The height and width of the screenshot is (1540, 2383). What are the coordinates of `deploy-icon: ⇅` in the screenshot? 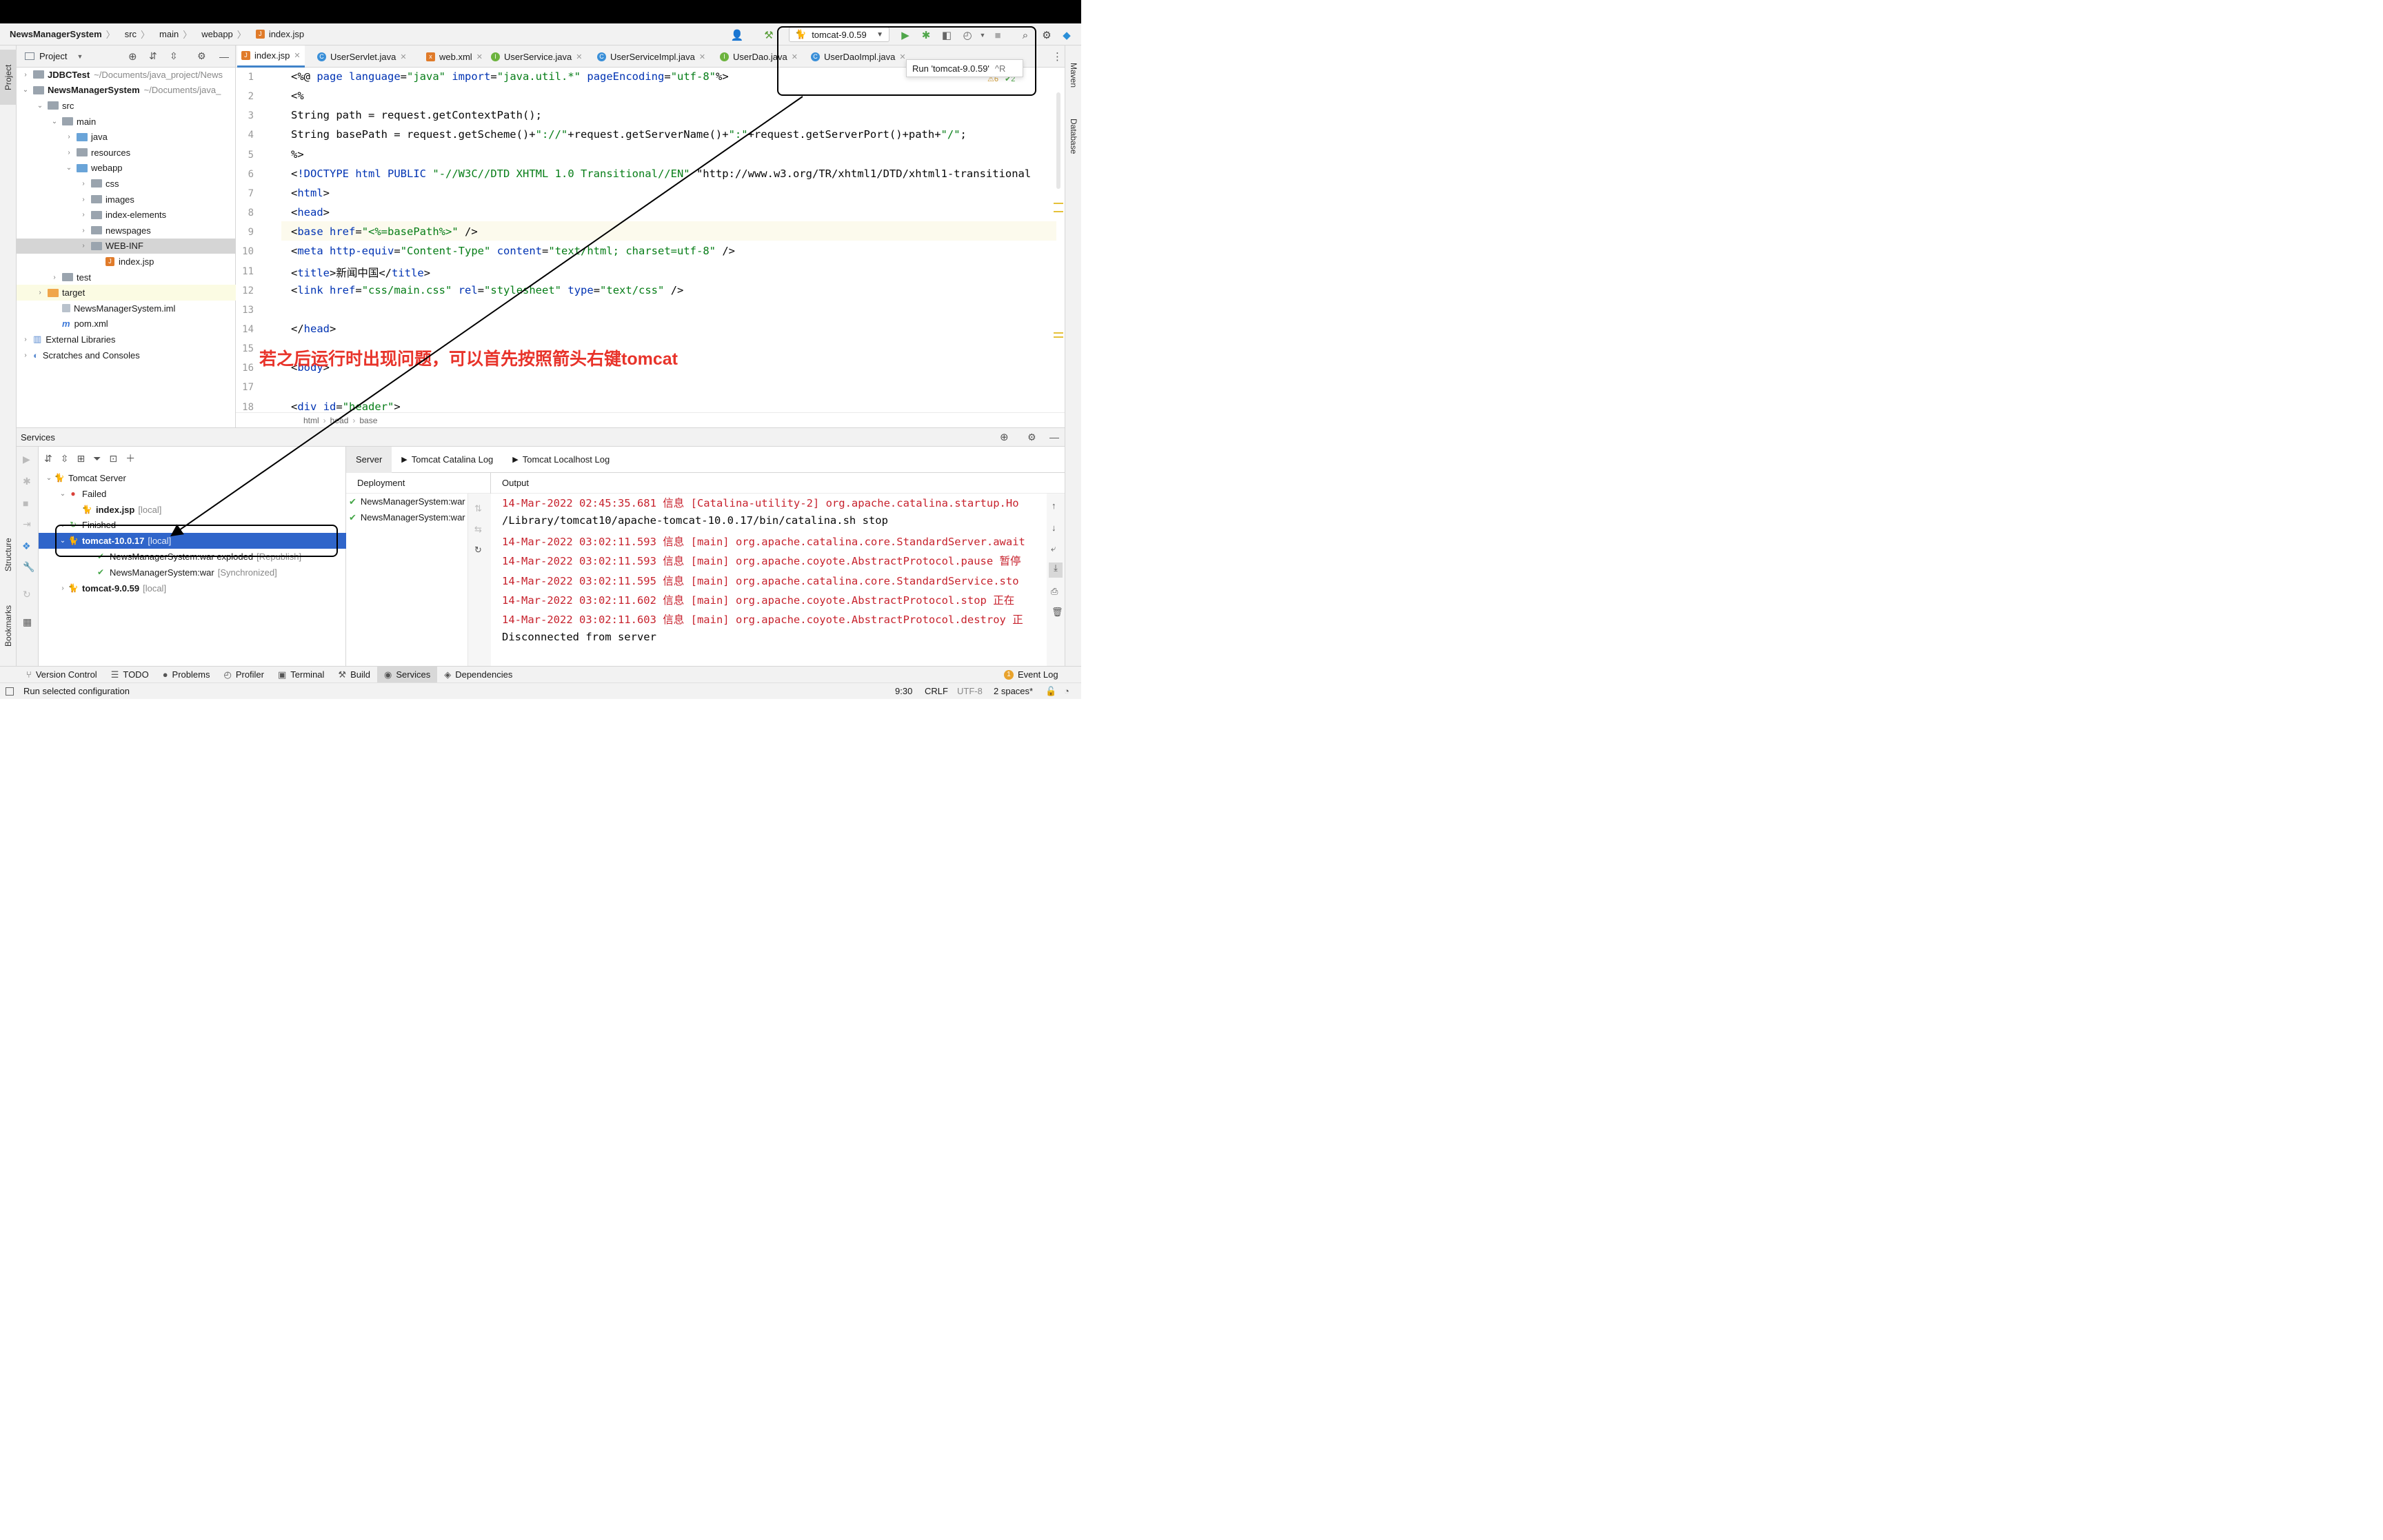 It's located at (478, 509).